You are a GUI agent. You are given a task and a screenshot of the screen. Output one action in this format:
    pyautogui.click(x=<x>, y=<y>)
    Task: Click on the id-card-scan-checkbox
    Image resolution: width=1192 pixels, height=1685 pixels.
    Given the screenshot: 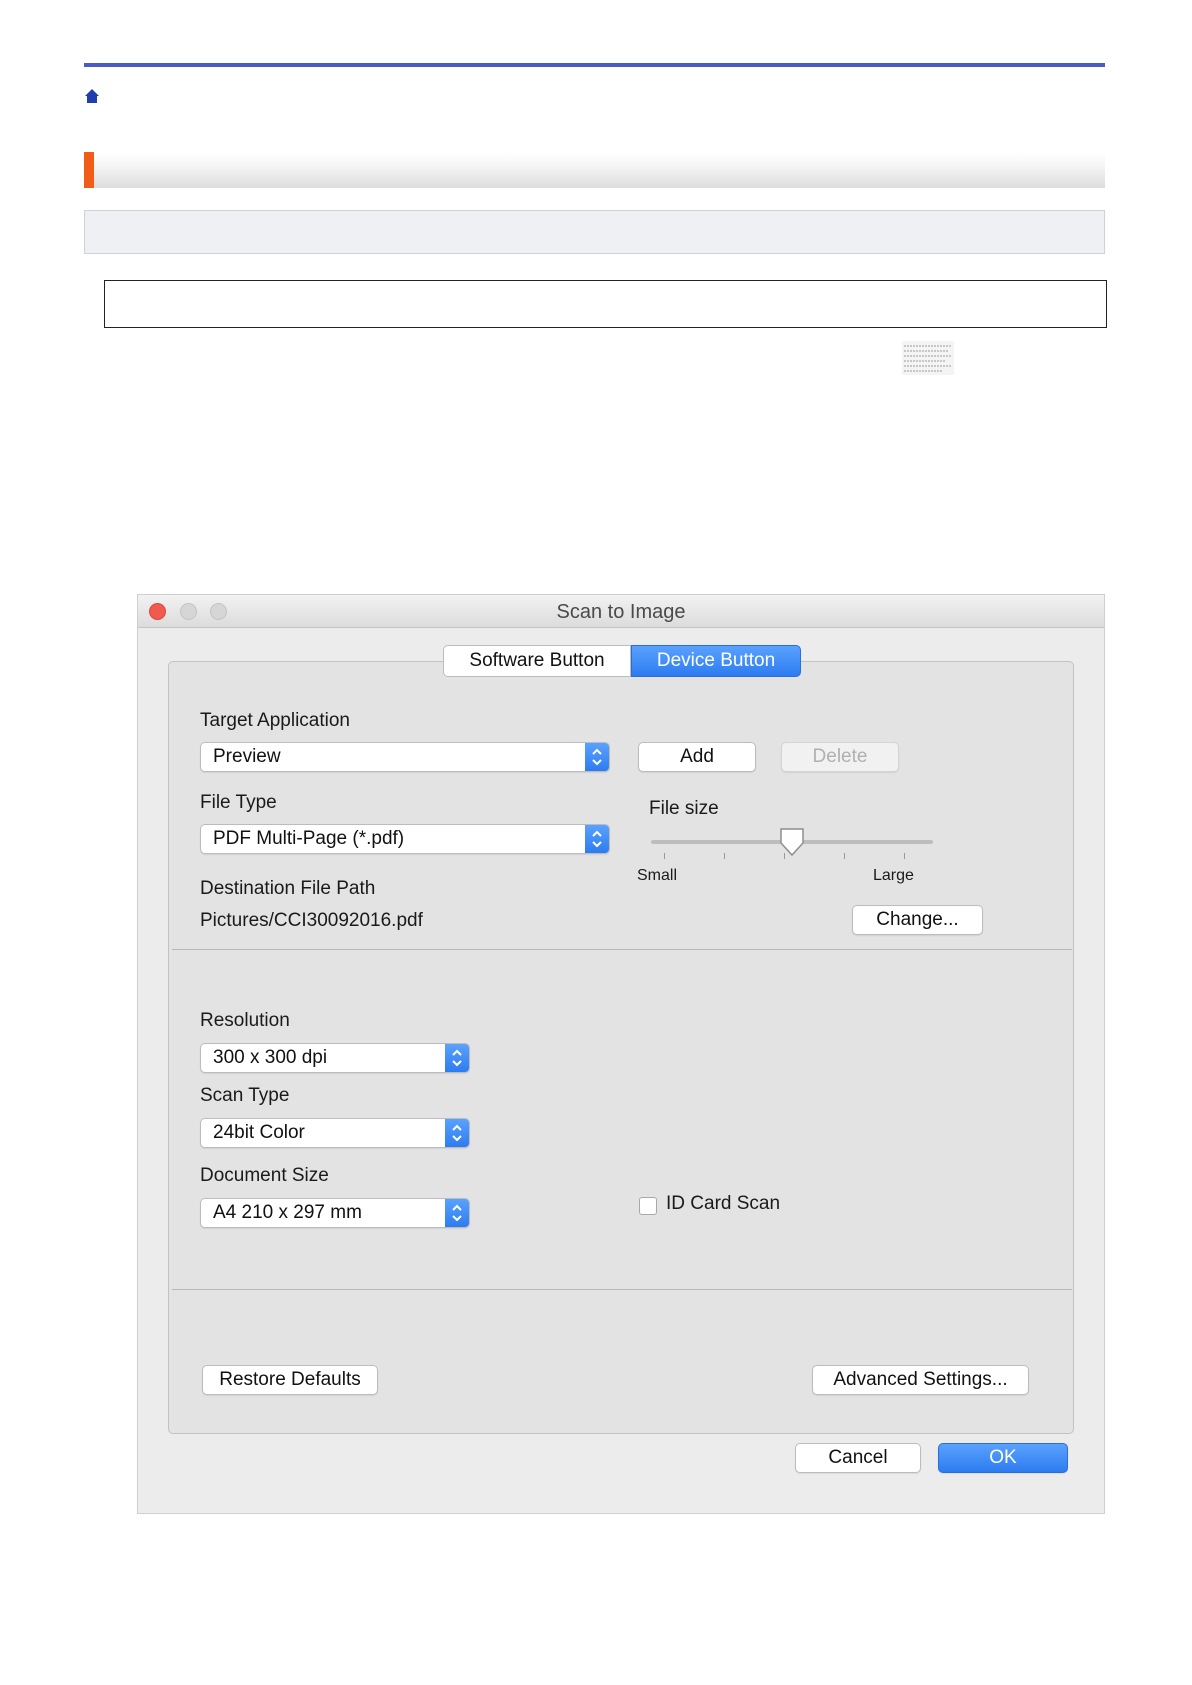 What is the action you would take?
    pyautogui.click(x=648, y=1206)
    